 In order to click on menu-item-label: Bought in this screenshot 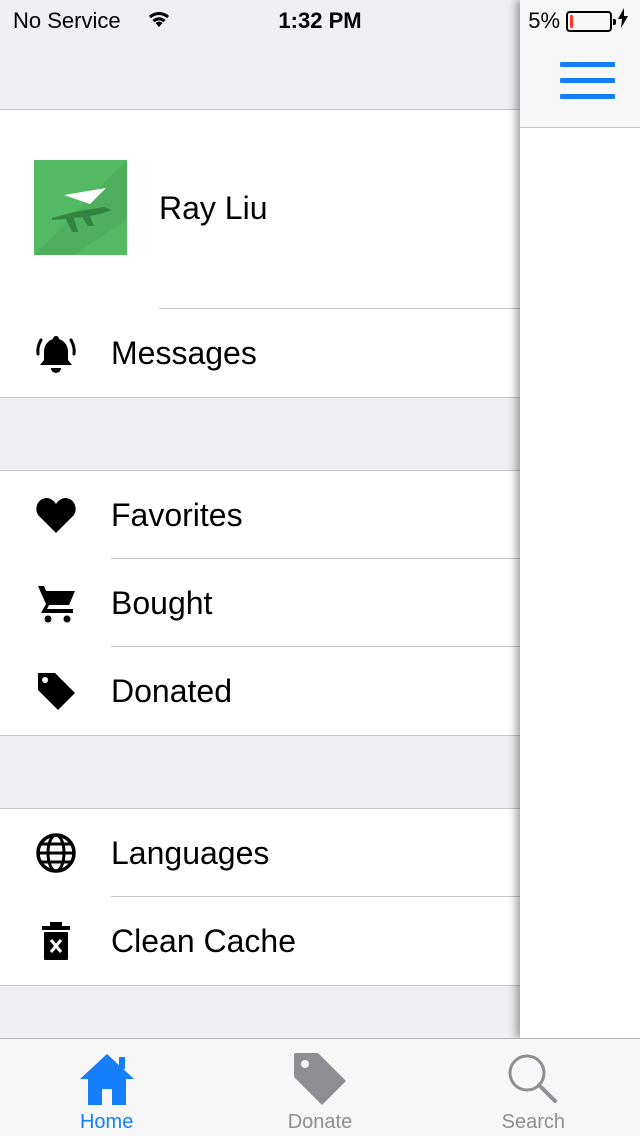, I will do `click(162, 602)`.